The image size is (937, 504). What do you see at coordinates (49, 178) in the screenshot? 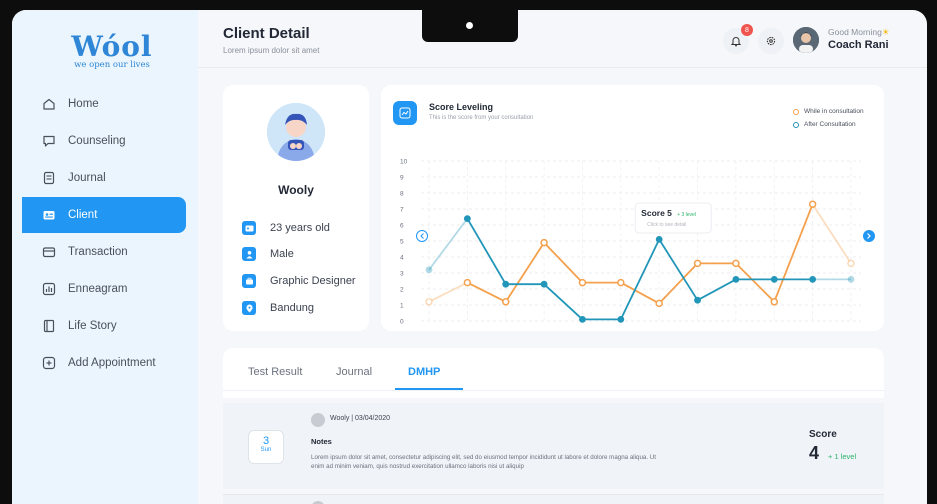
I see `journal-icon` at bounding box center [49, 178].